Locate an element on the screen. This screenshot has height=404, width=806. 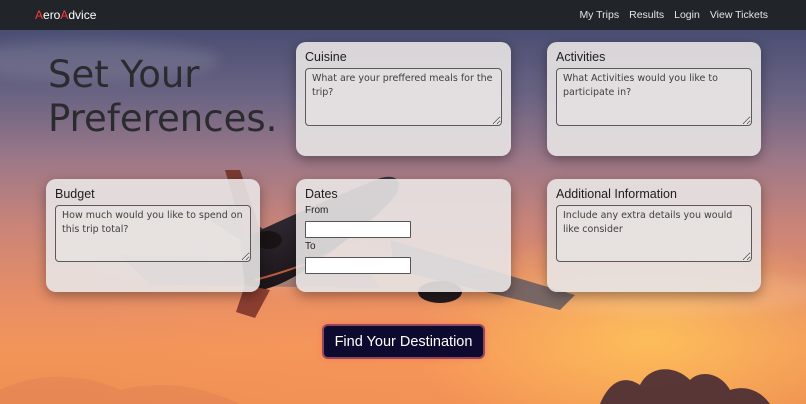
date-from-label: From is located at coordinates (317, 210).